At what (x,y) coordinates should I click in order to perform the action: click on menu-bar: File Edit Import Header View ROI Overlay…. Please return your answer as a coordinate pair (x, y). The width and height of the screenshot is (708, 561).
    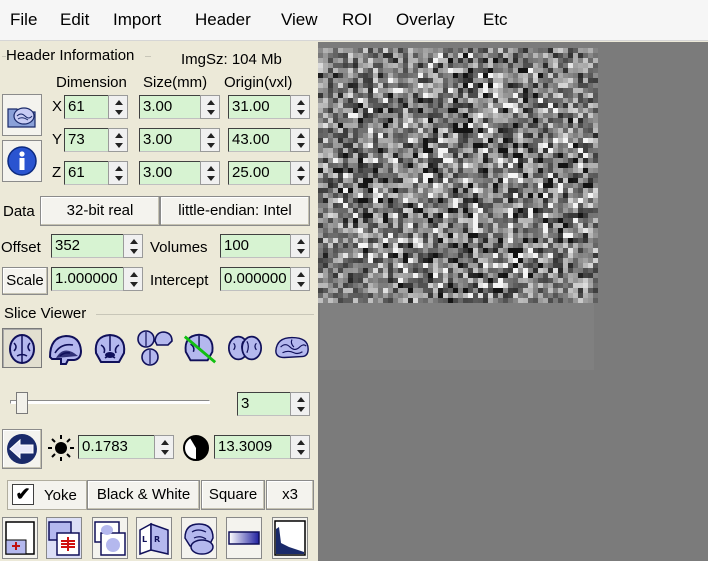
    Looking at the image, I should click on (354, 20).